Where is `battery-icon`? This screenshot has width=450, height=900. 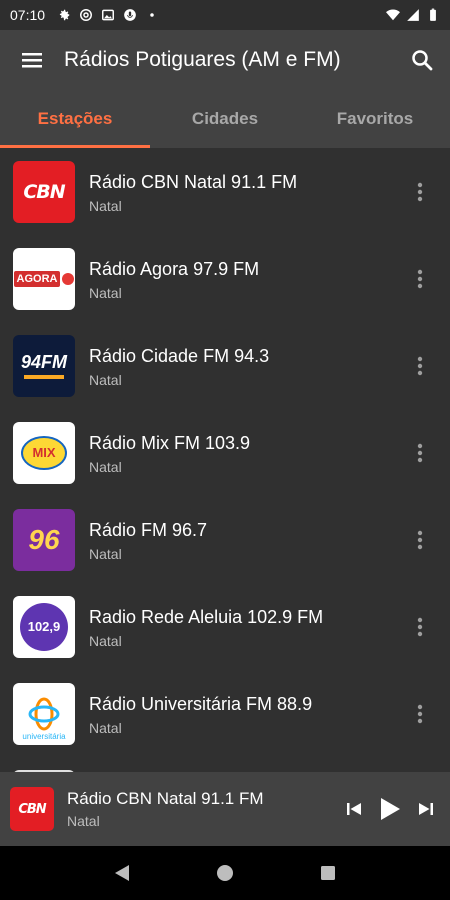
battery-icon is located at coordinates (433, 14).